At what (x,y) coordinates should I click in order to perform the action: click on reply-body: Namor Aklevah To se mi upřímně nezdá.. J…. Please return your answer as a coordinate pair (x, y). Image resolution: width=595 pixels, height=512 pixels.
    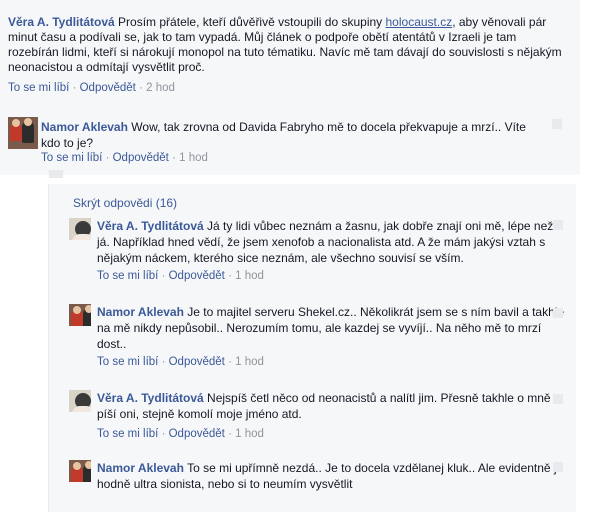
    Looking at the image, I should click on (332, 476).